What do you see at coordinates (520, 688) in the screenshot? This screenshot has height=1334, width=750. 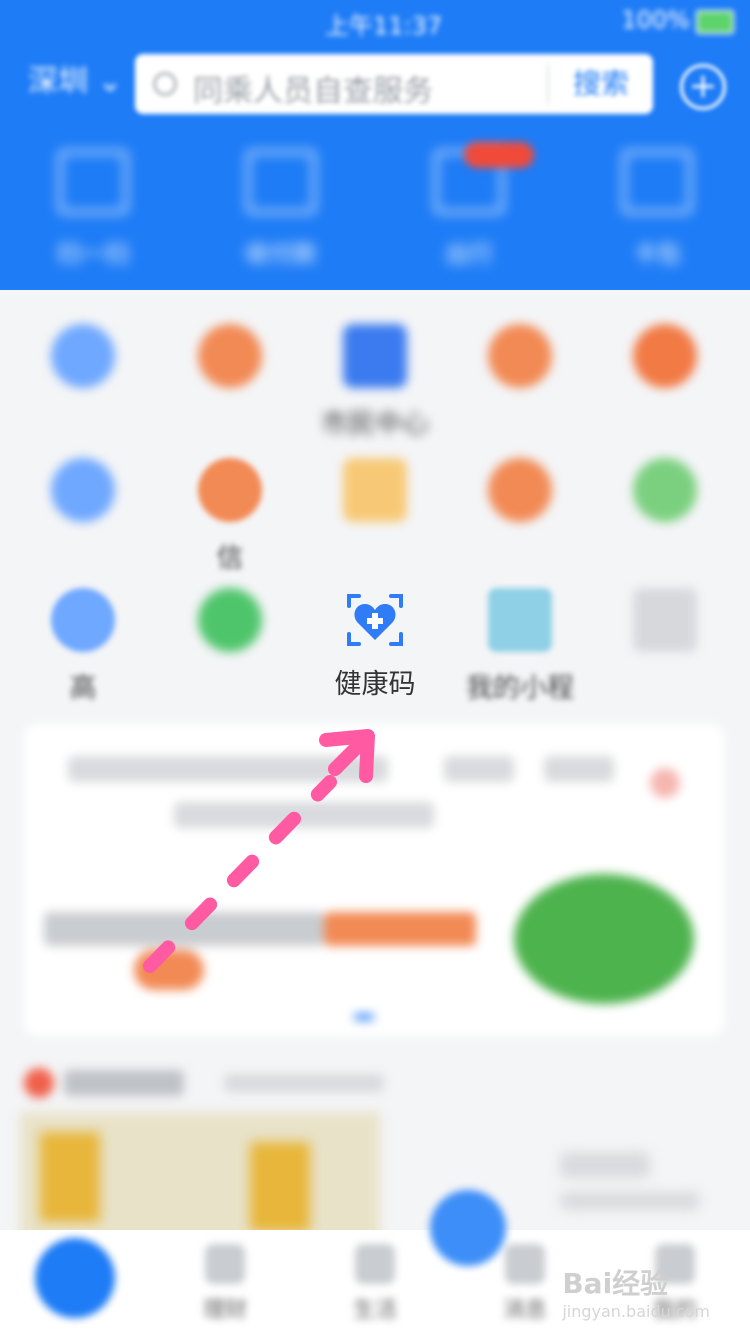 I see `grid-item-label: 我的小程` at bounding box center [520, 688].